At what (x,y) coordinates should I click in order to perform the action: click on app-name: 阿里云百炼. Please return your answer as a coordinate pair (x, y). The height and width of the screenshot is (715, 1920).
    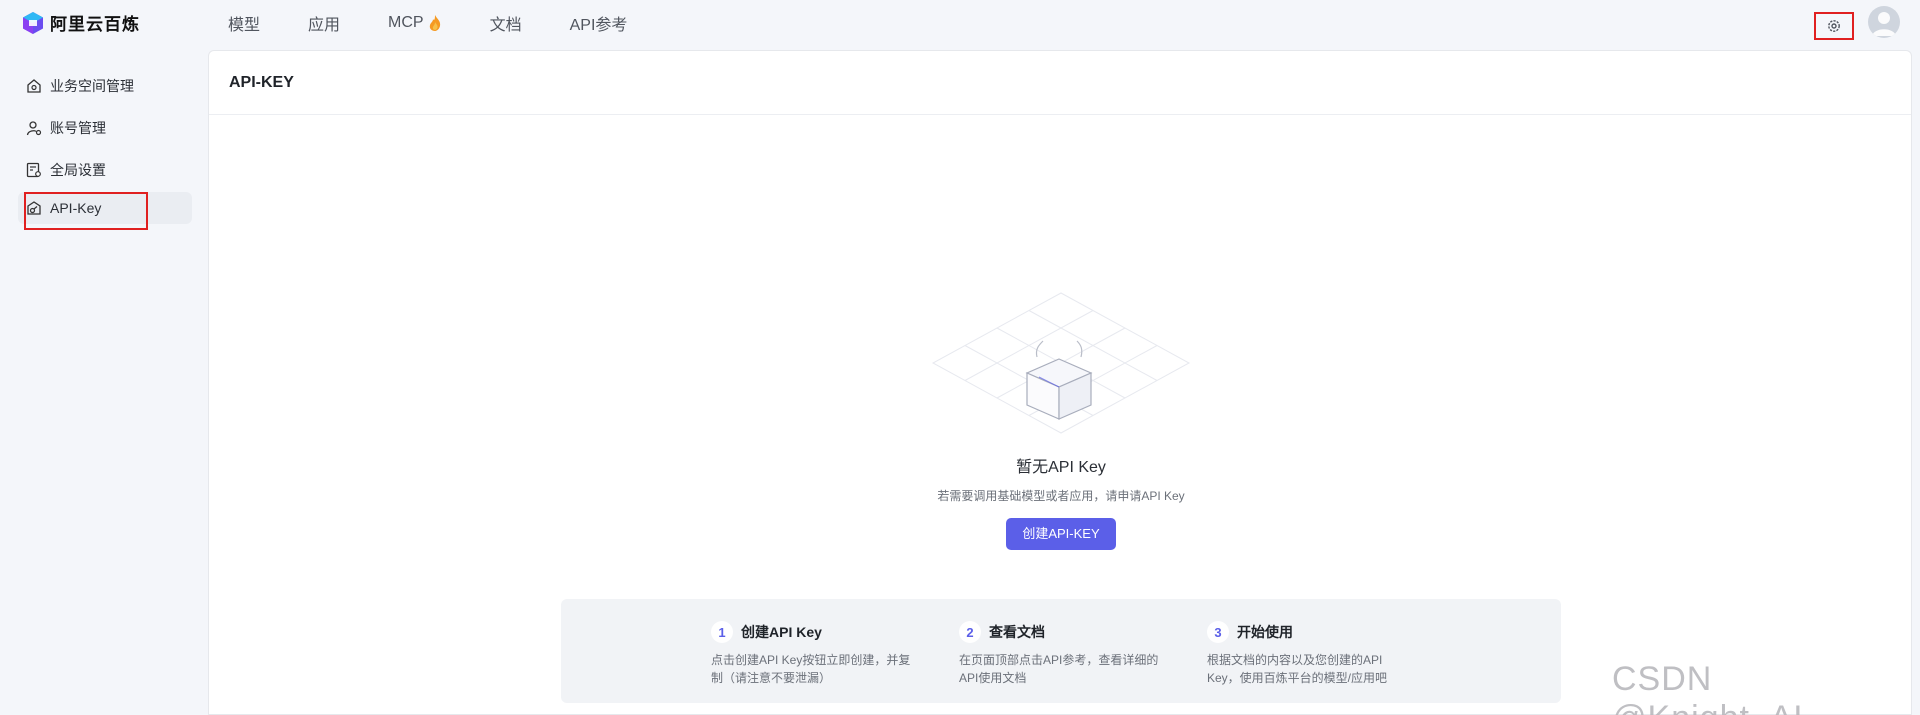
    Looking at the image, I should click on (95, 24).